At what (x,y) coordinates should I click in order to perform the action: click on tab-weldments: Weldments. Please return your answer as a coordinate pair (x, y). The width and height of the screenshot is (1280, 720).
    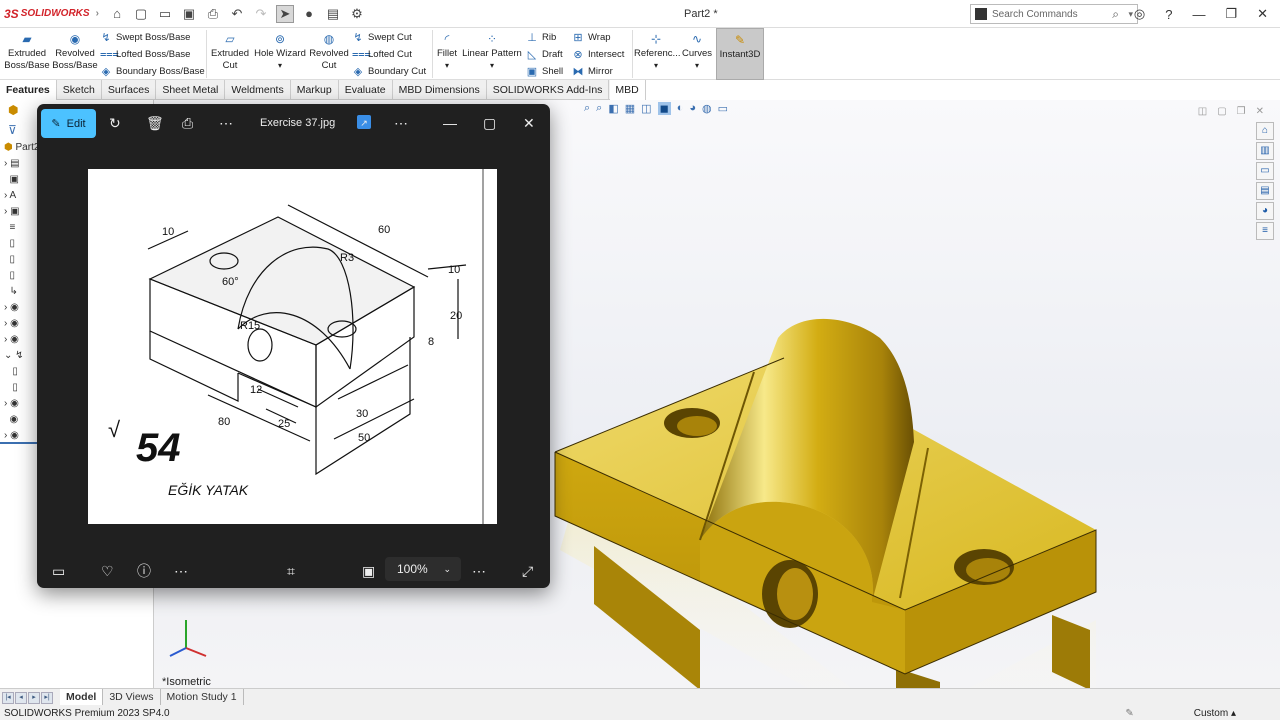
    Looking at the image, I should click on (258, 90).